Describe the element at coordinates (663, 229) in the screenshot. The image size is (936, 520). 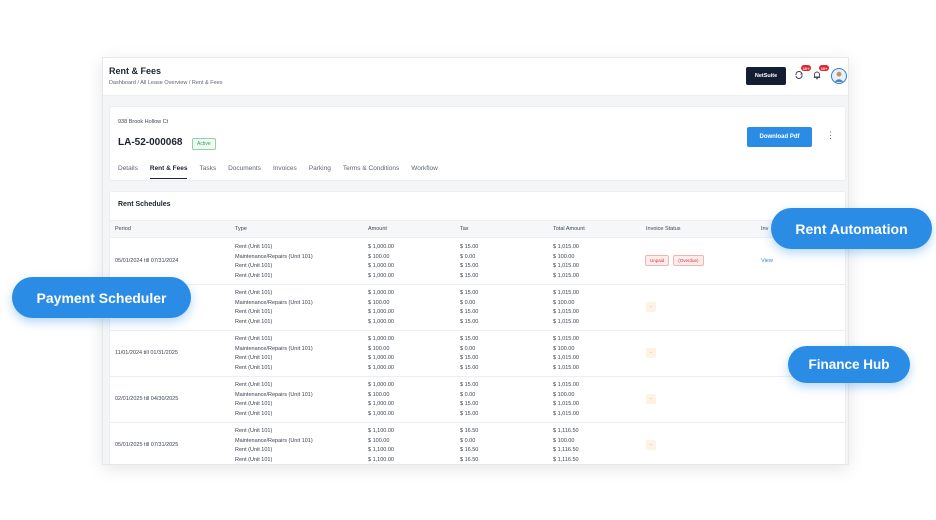
I see `column-header-invoice-status: Invoice Status` at that location.